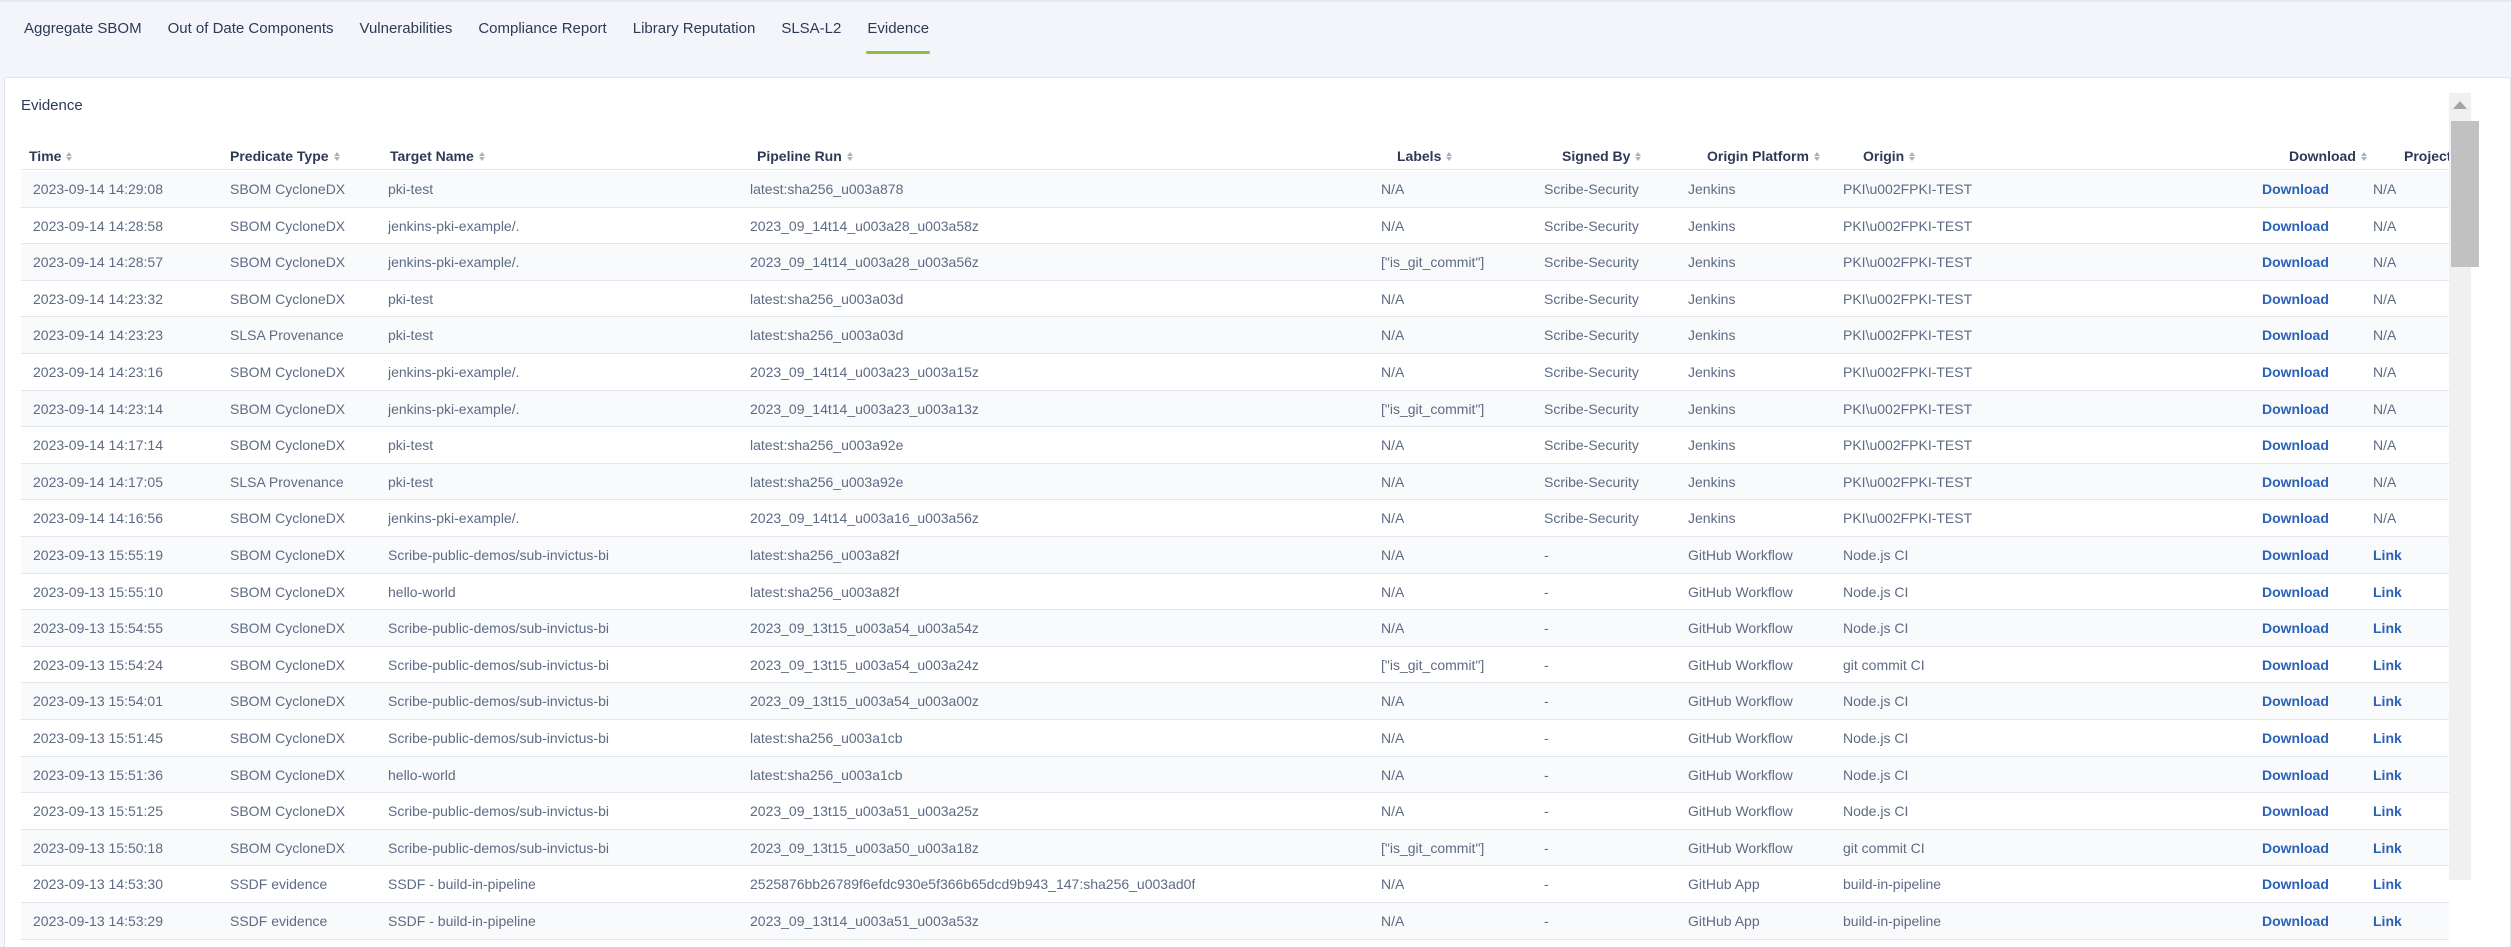  Describe the element at coordinates (2428, 156) in the screenshot. I see `column-header-label: Project` at that location.